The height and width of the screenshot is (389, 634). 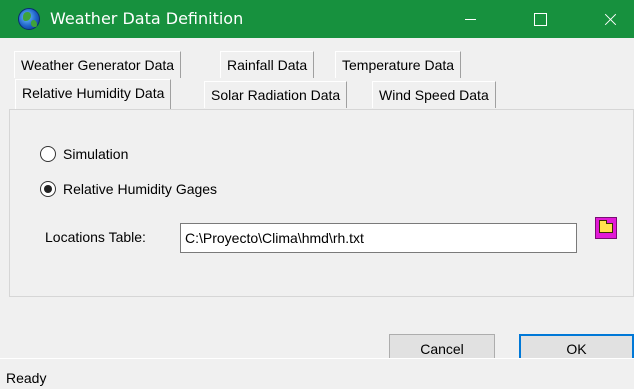 I want to click on tab-temperature-data: Temperature Data, so click(x=398, y=64).